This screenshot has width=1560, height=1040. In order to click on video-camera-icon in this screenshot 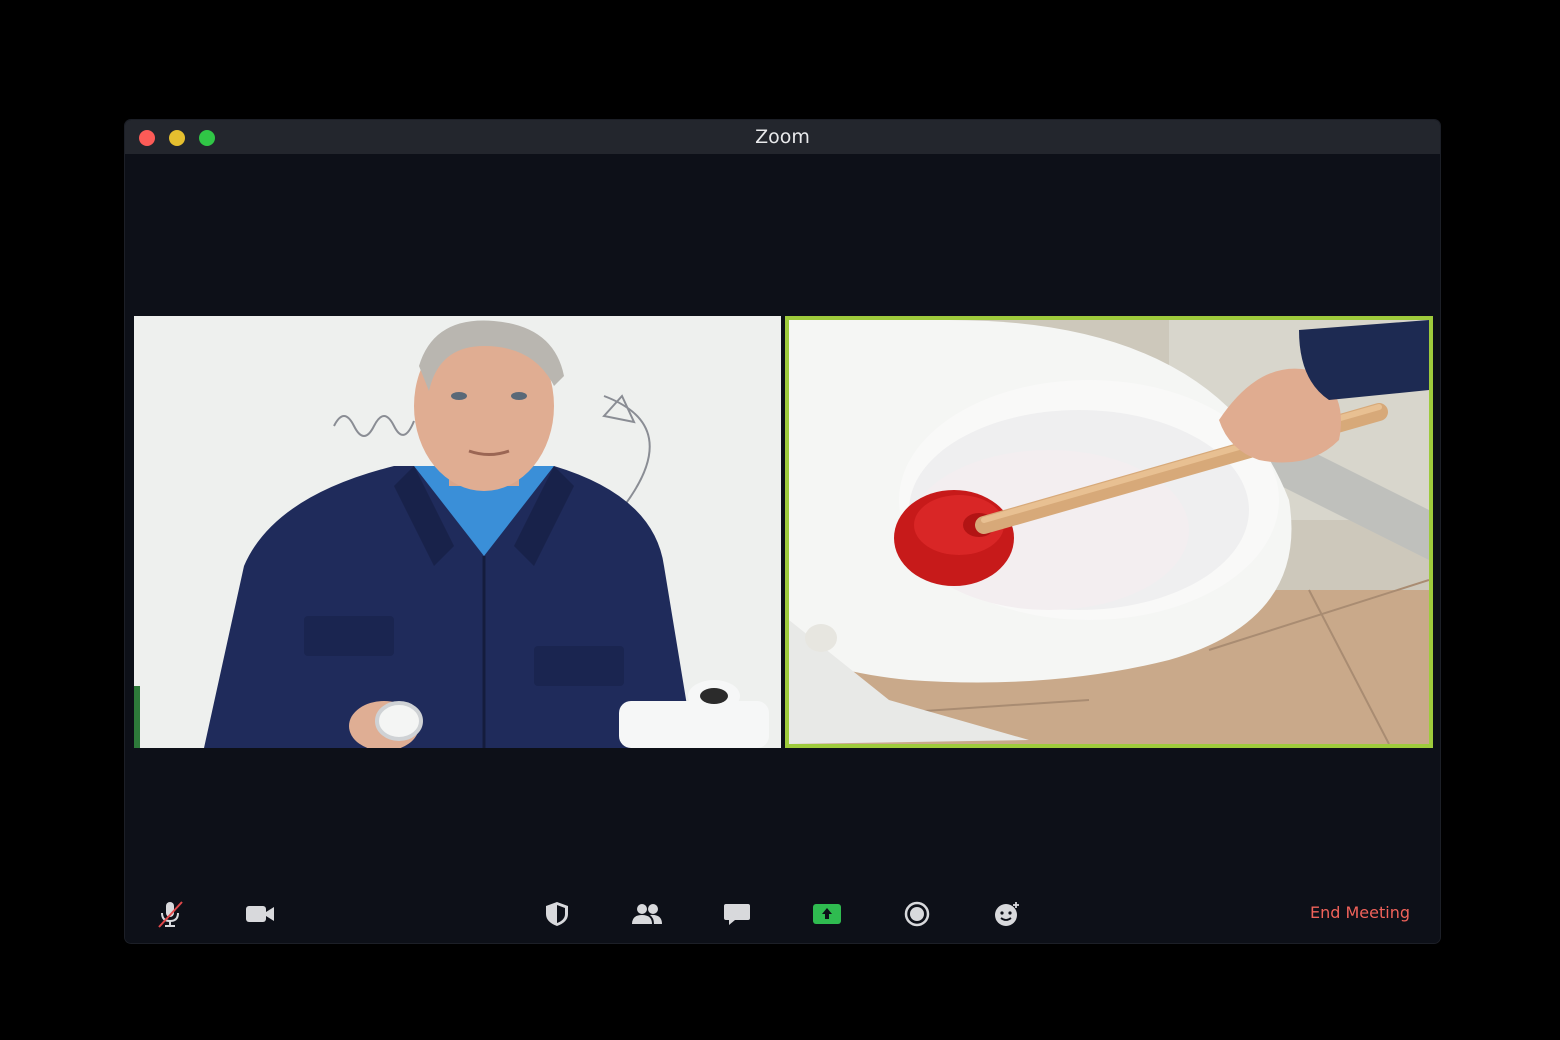, I will do `click(260, 914)`.